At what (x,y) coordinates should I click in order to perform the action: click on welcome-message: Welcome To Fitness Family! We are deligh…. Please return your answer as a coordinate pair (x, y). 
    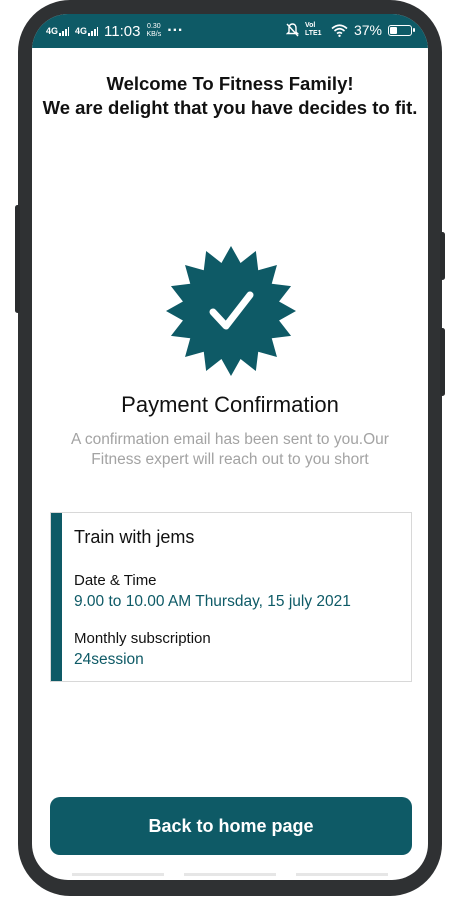
    Looking at the image, I should click on (230, 96).